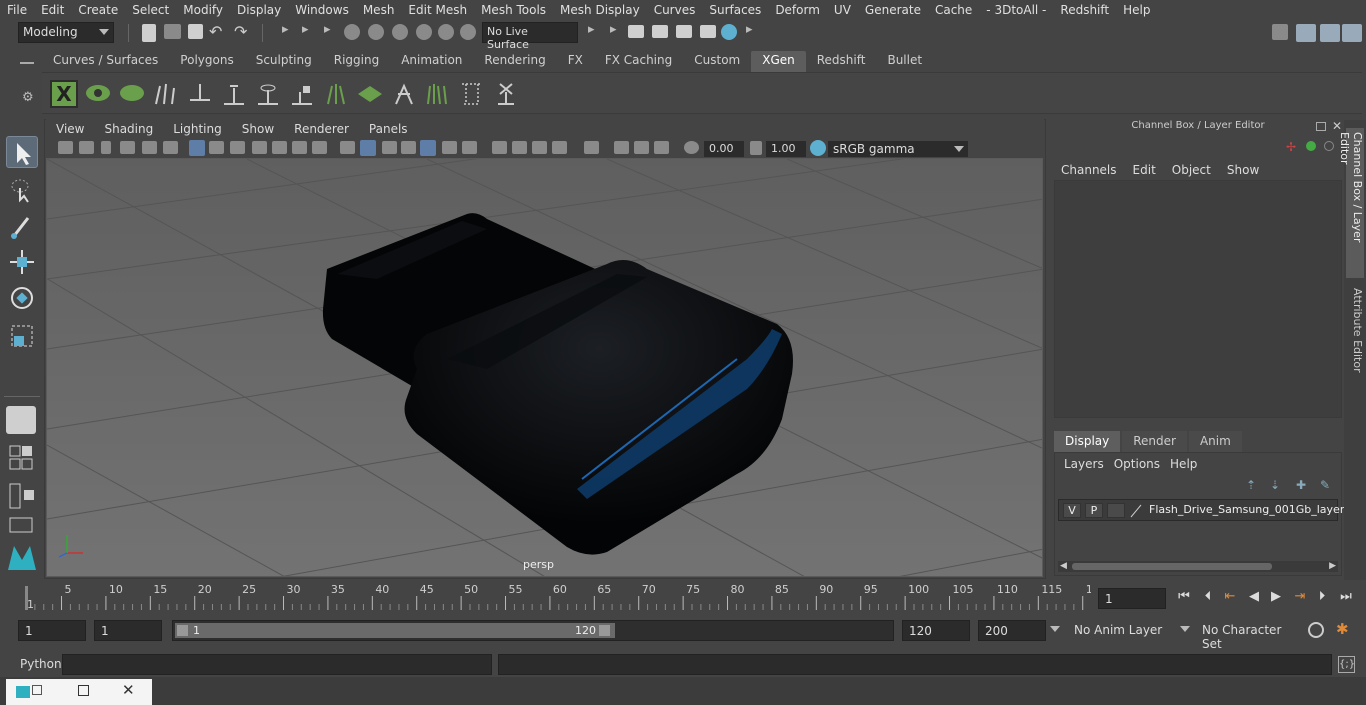 Image resolution: width=1366 pixels, height=705 pixels. I want to click on menu-select: Select, so click(150, 10).